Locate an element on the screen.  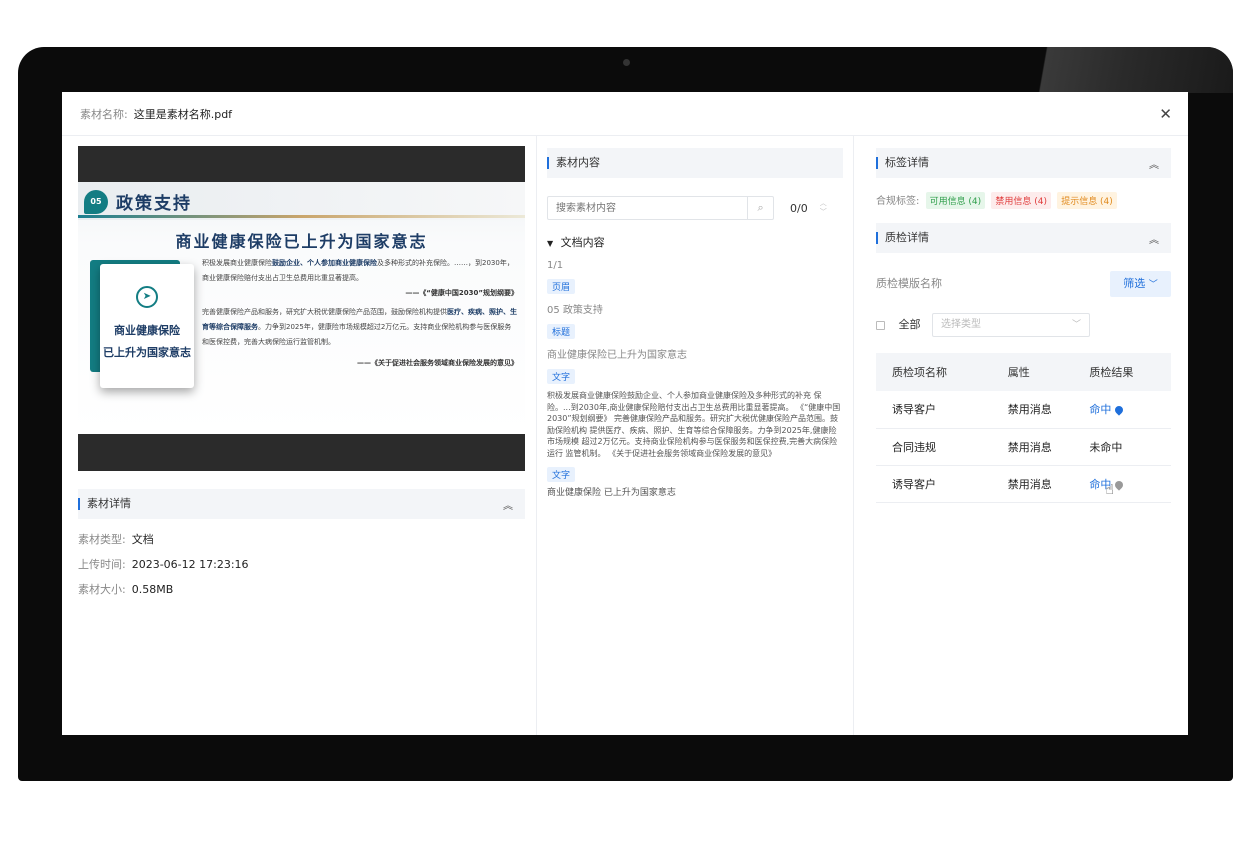
material-type-value: 文档 is located at coordinates (142, 539).